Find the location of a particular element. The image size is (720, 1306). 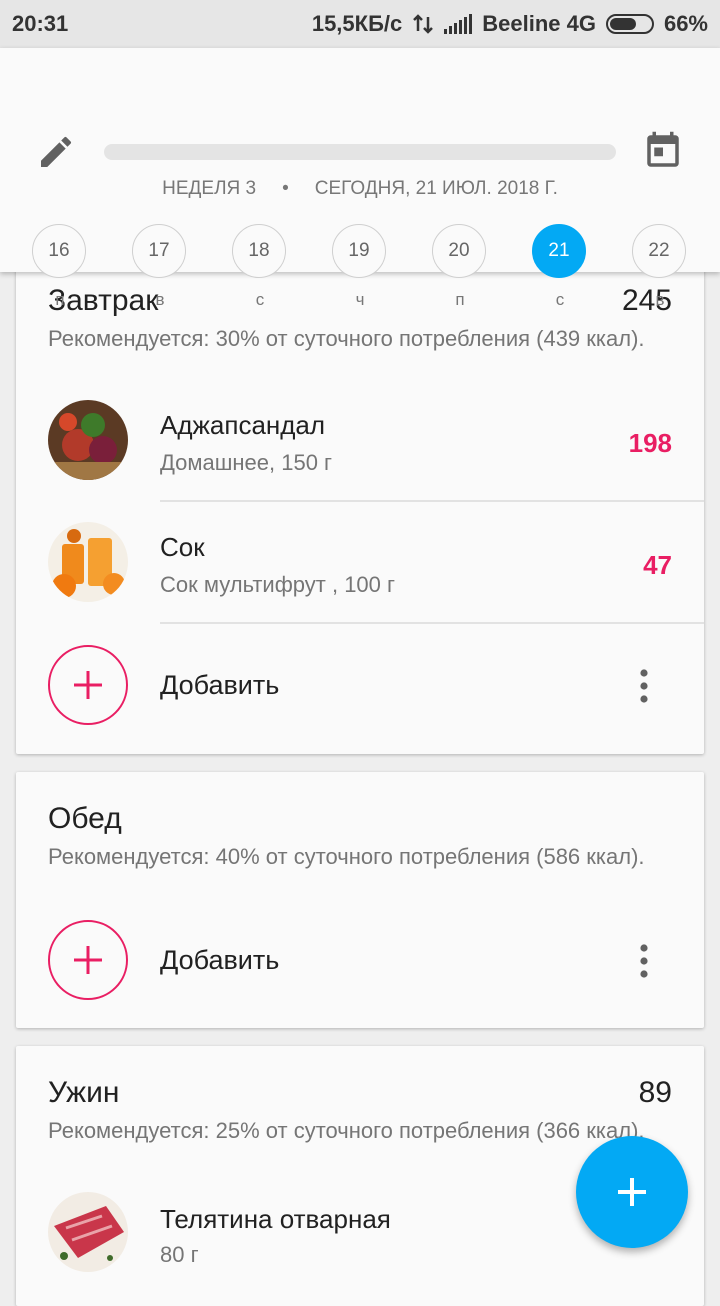

day-17: 17 в is located at coordinates (160, 267).